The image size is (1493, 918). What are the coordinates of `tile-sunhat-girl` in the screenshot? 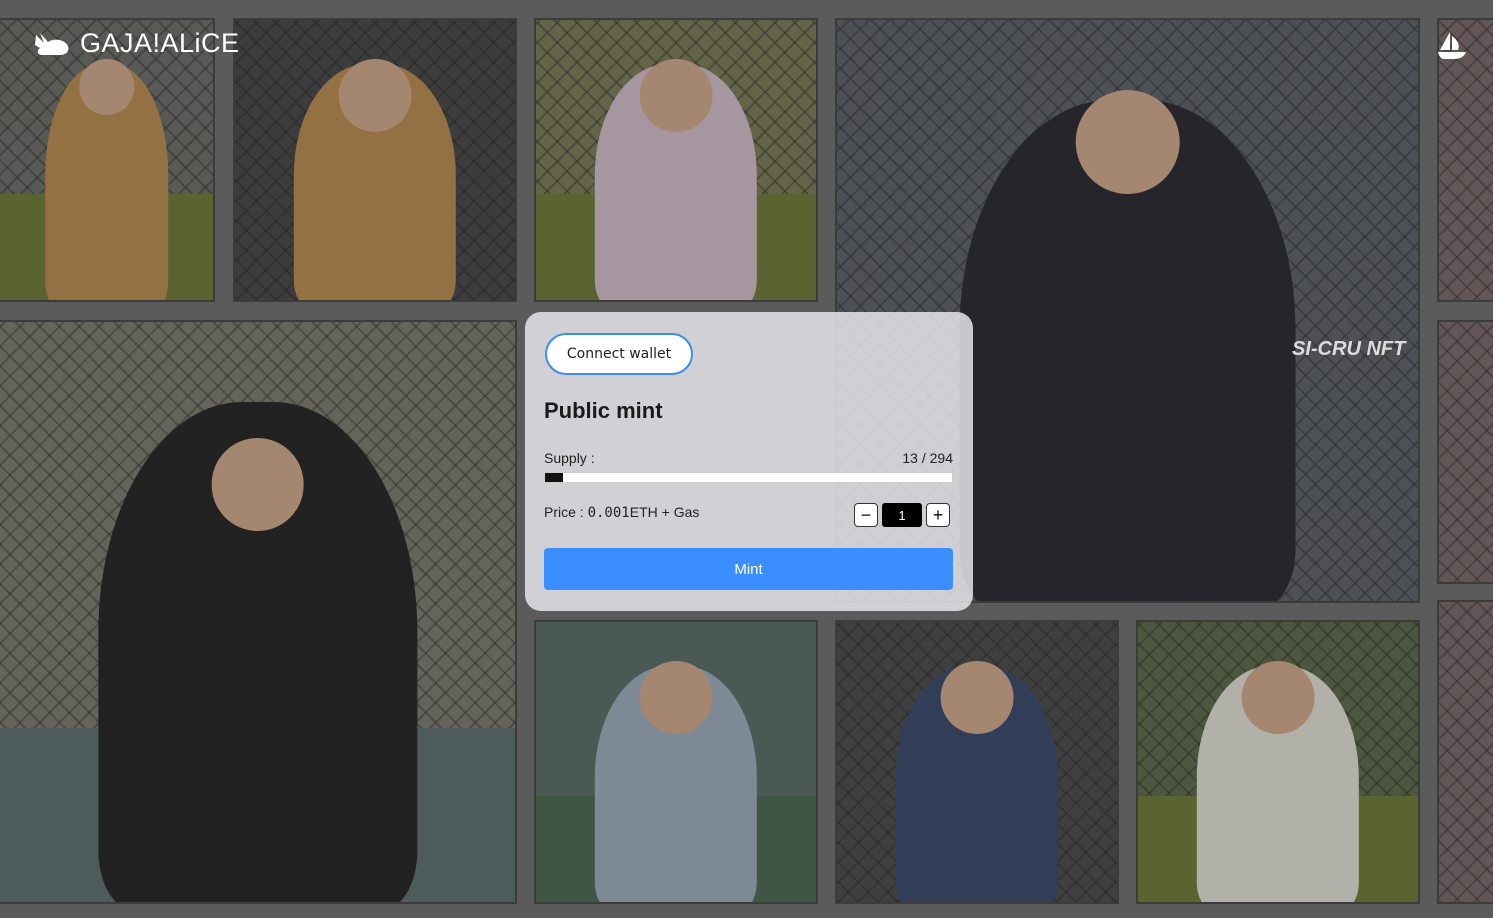 It's located at (1278, 762).